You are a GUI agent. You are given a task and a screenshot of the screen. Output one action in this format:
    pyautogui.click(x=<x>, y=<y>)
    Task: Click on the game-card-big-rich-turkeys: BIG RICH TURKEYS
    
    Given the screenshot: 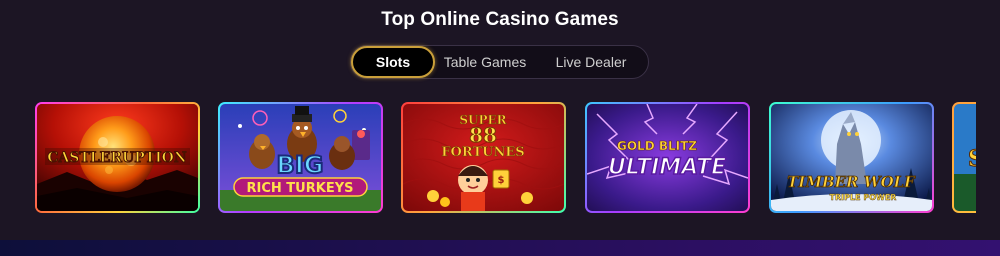 What is the action you would take?
    pyautogui.click(x=300, y=157)
    